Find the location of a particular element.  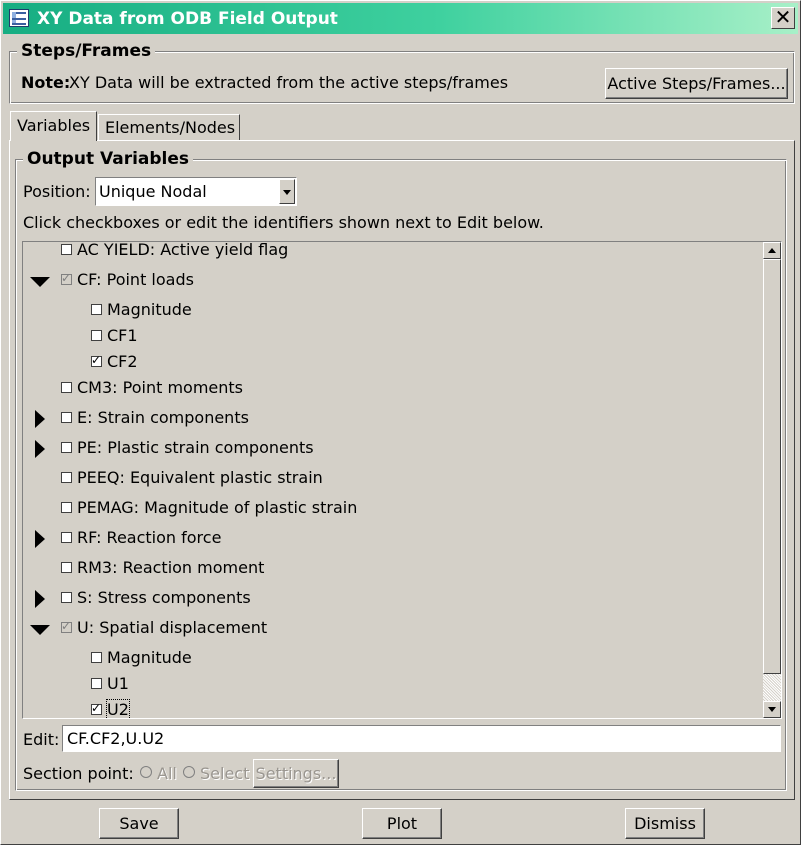

scroll-track is located at coordinates (772, 687).